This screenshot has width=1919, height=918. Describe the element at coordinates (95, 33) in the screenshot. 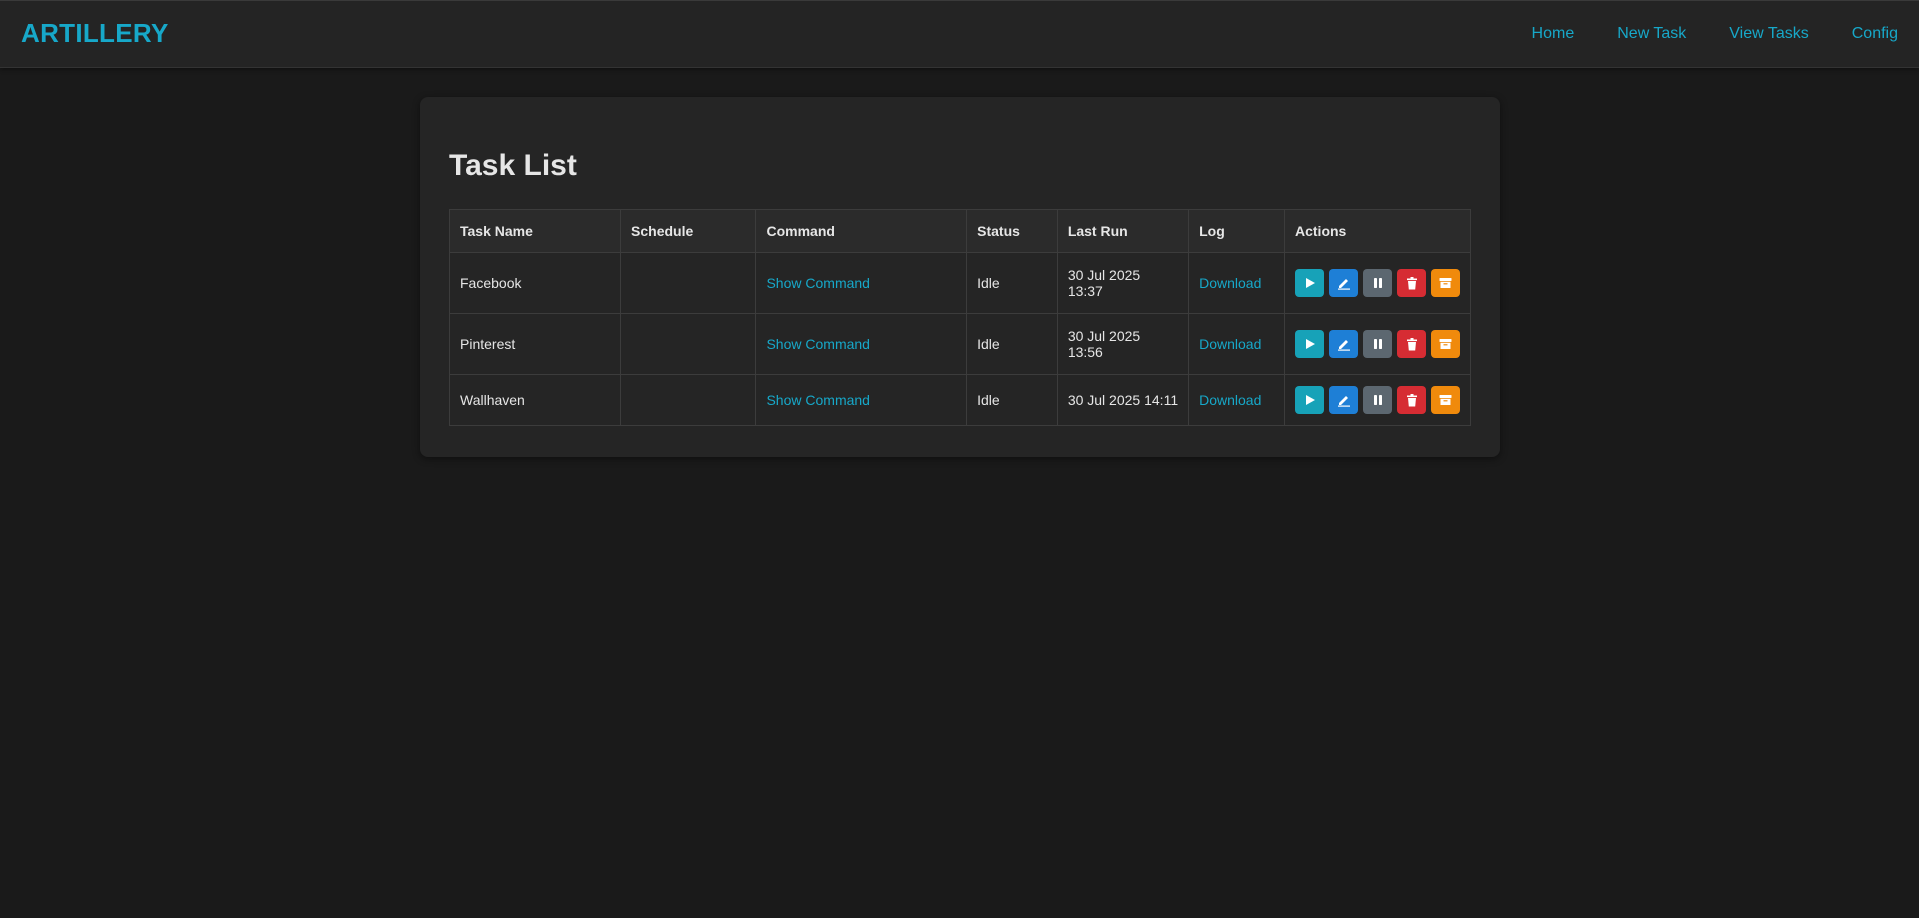

I see `brand-logo: ARTILLERY` at that location.